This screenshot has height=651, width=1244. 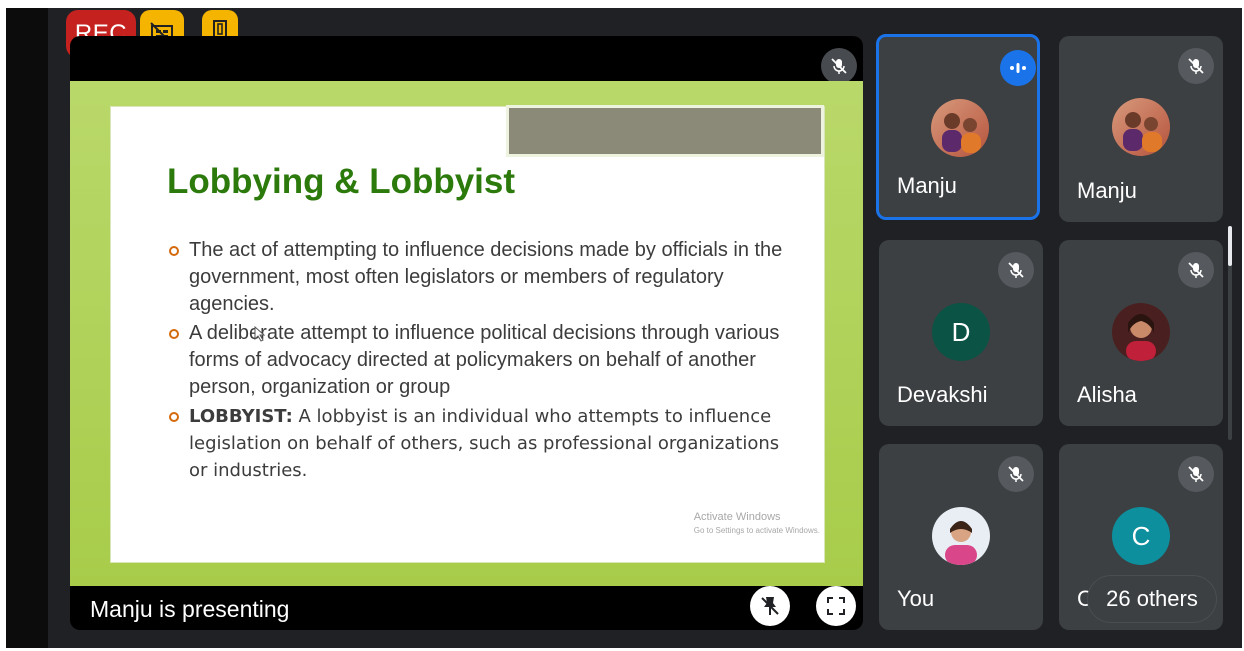 I want to click on participant-name: You, so click(x=916, y=598).